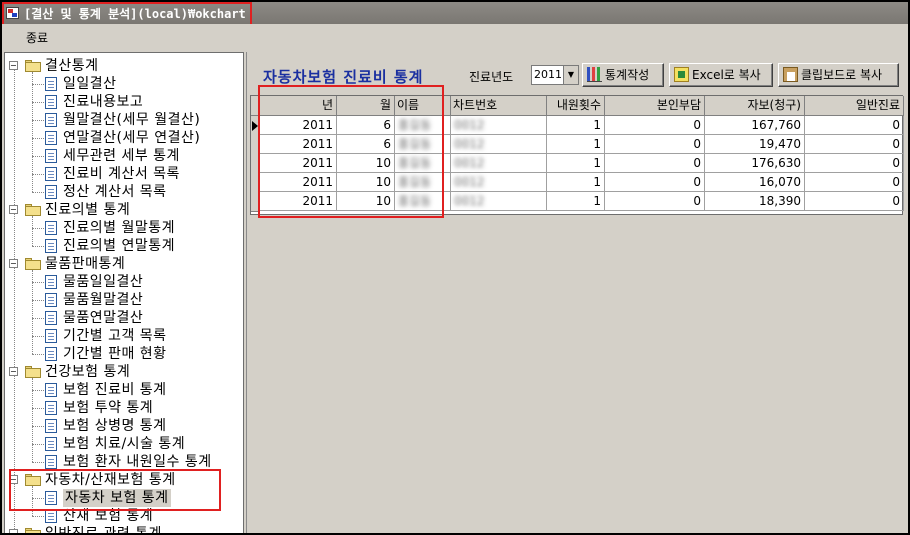  What do you see at coordinates (366, 106) in the screenshot?
I see `column-header: 월` at bounding box center [366, 106].